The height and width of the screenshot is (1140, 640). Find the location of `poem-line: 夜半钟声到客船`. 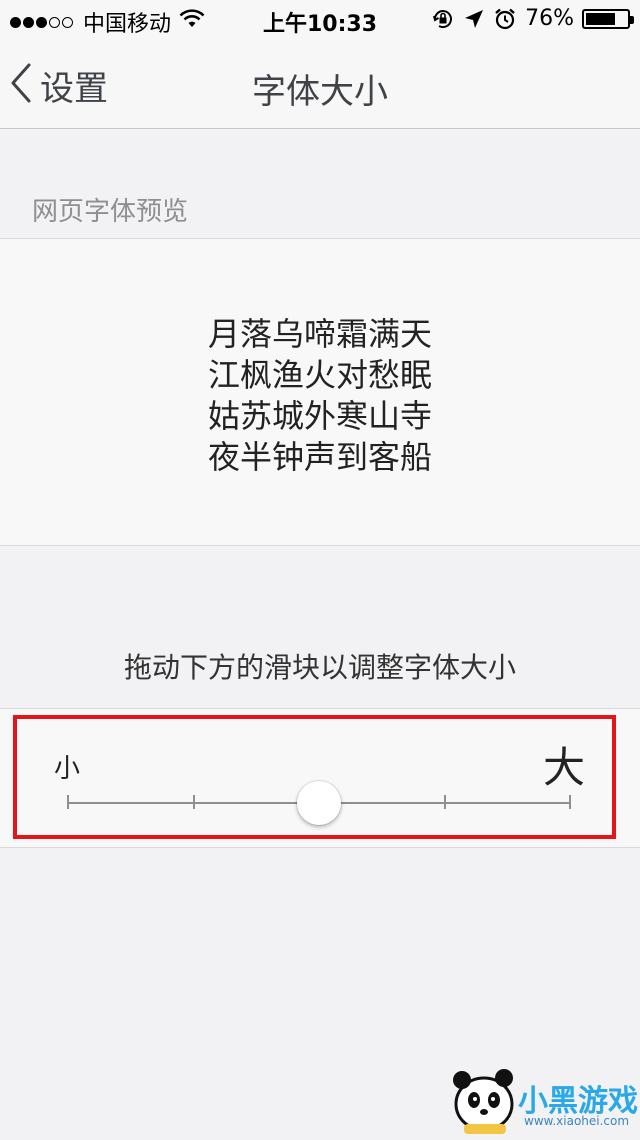

poem-line: 夜半钟声到客船 is located at coordinates (319, 457).